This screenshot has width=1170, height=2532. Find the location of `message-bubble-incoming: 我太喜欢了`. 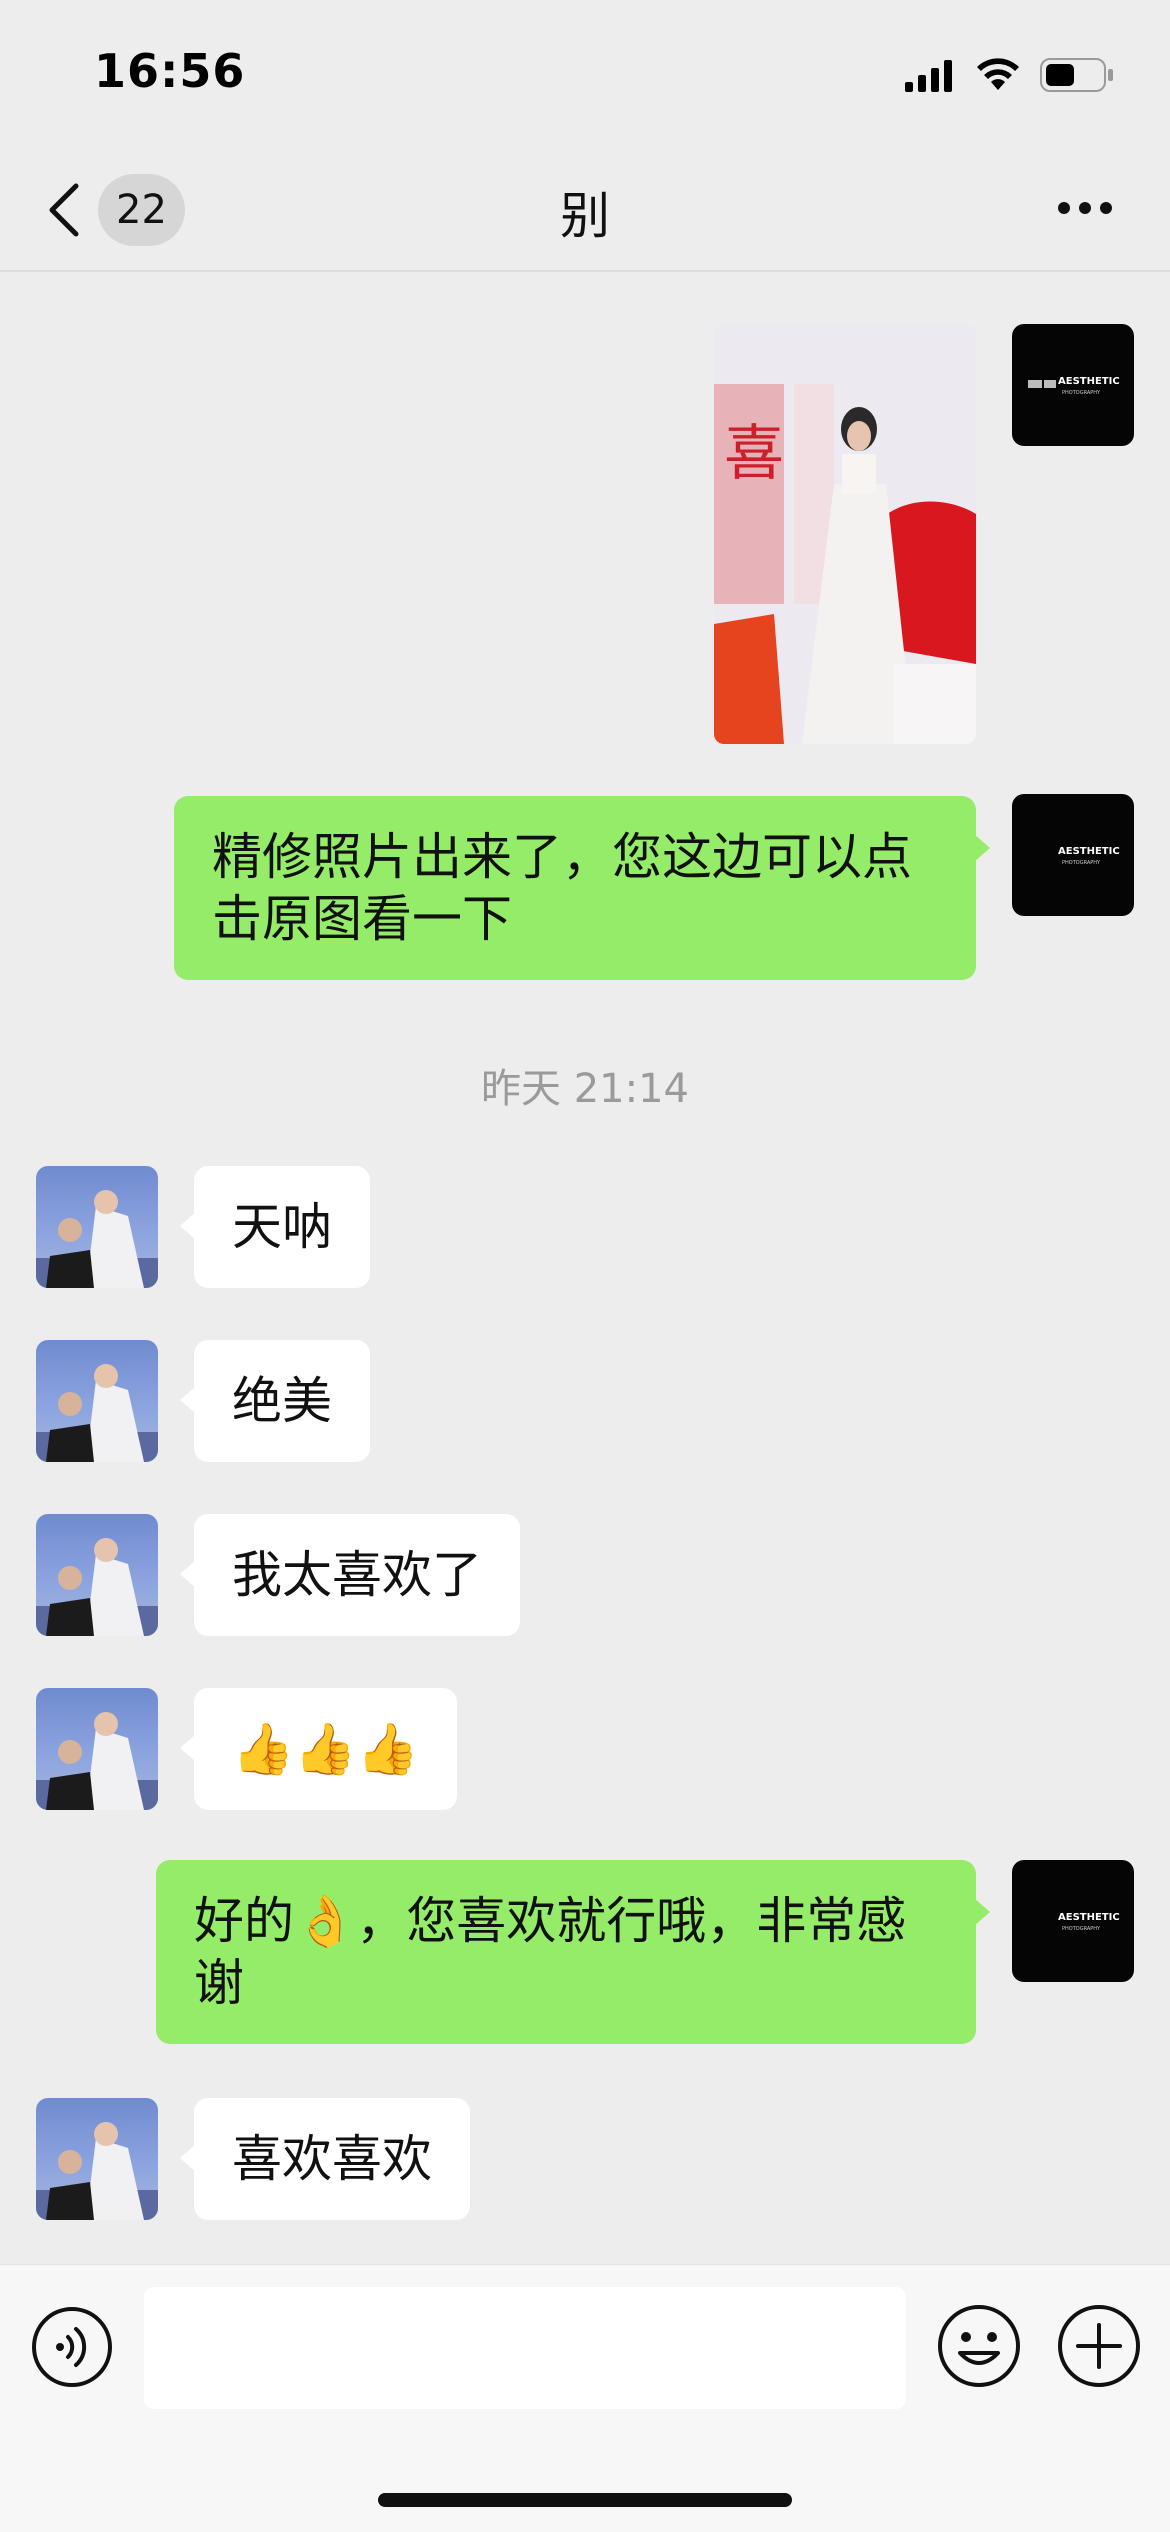

message-bubble-incoming: 我太喜欢了 is located at coordinates (350, 1575).